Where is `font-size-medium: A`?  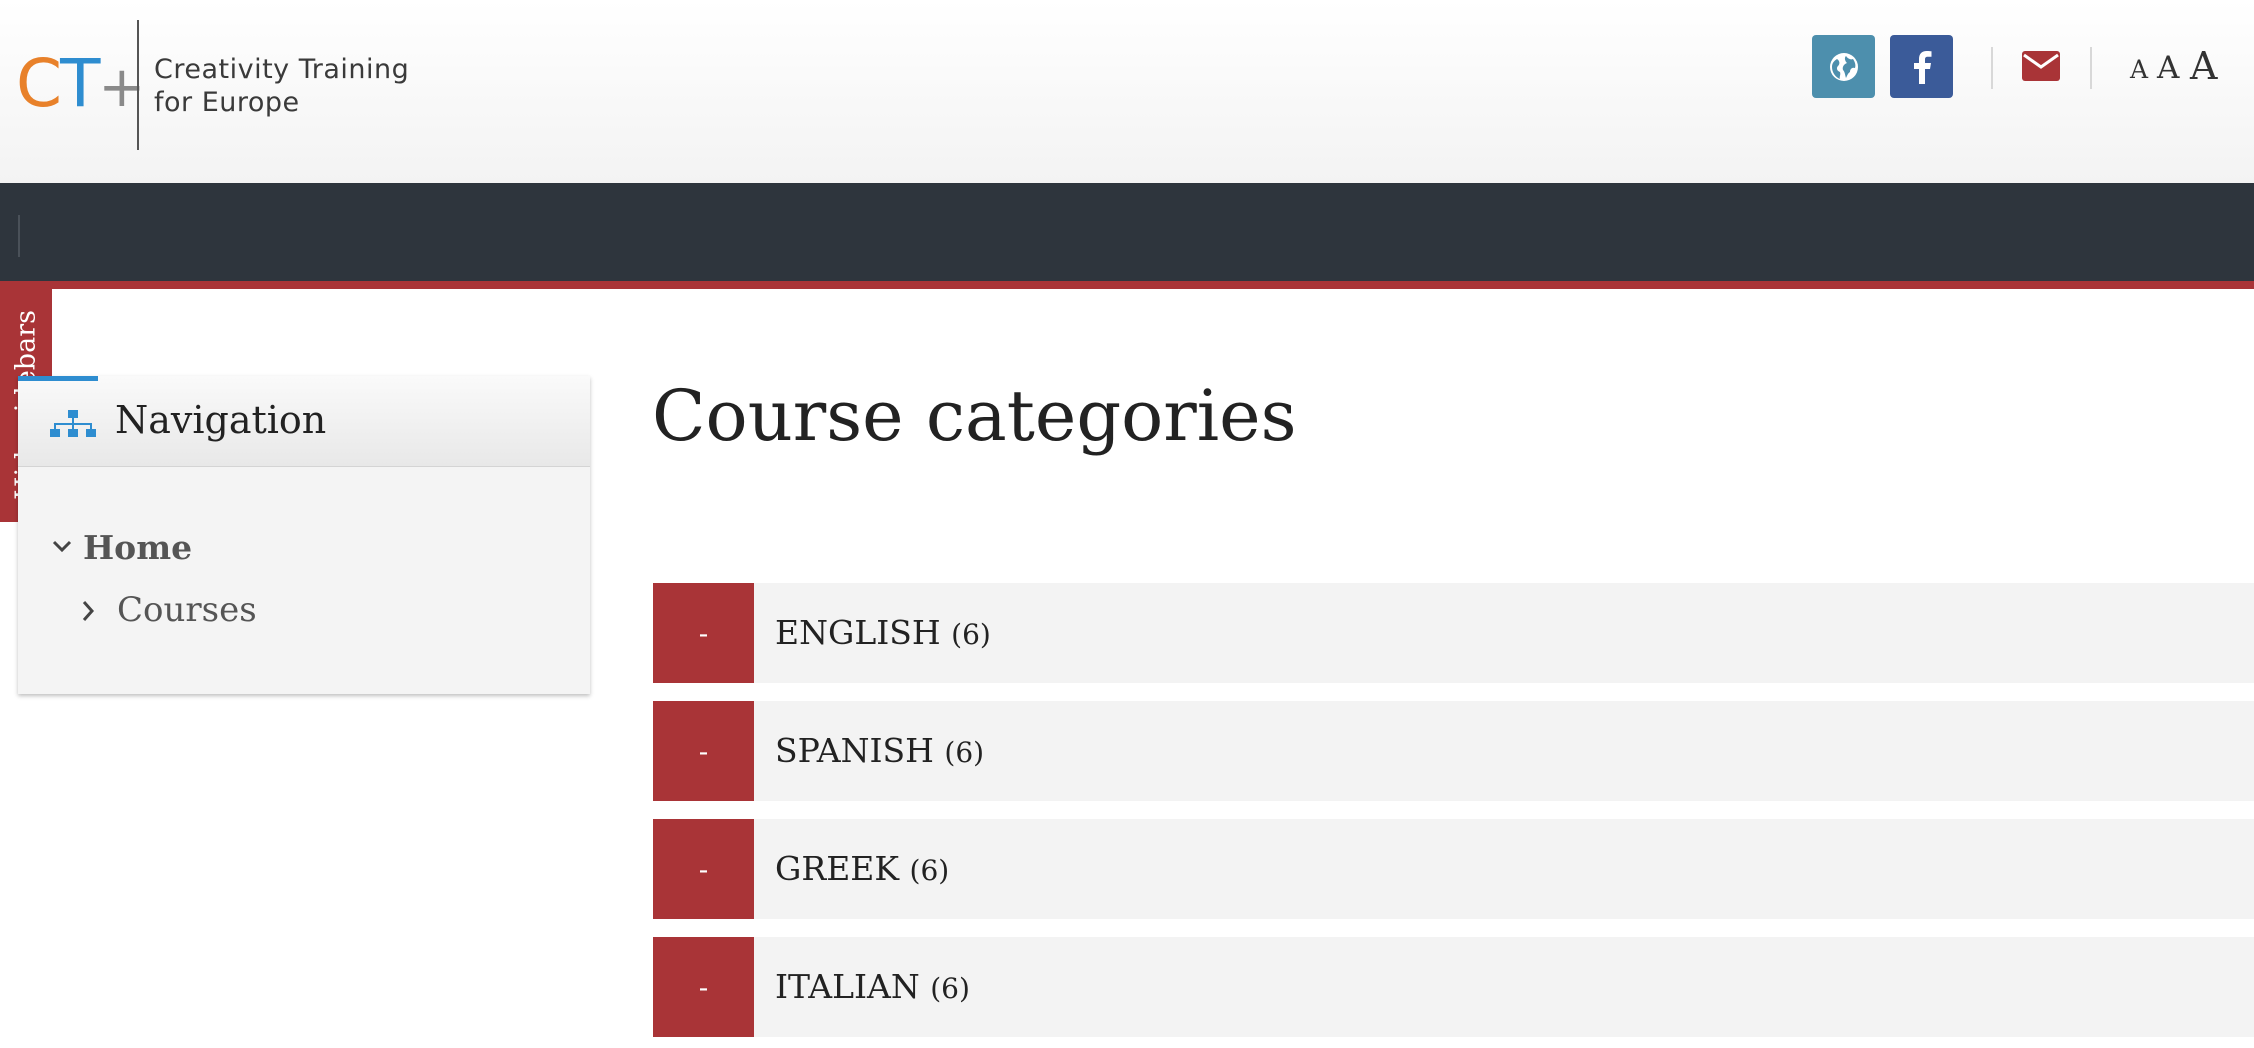
font-size-medium: A is located at coordinates (2168, 68).